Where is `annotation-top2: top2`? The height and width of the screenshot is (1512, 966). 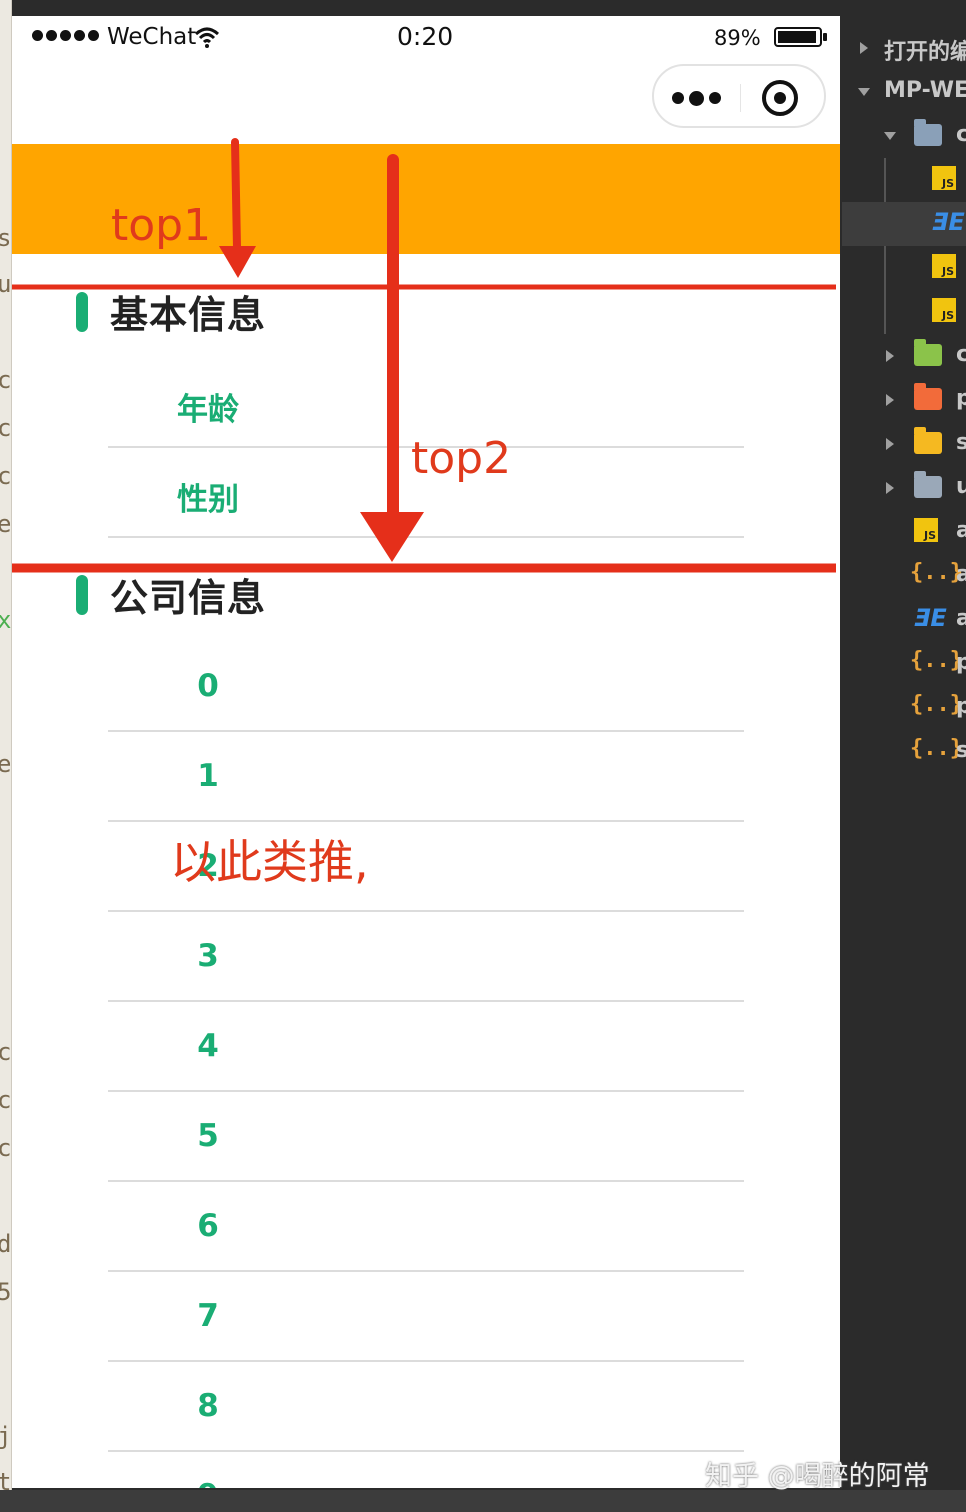 annotation-top2: top2 is located at coordinates (461, 458).